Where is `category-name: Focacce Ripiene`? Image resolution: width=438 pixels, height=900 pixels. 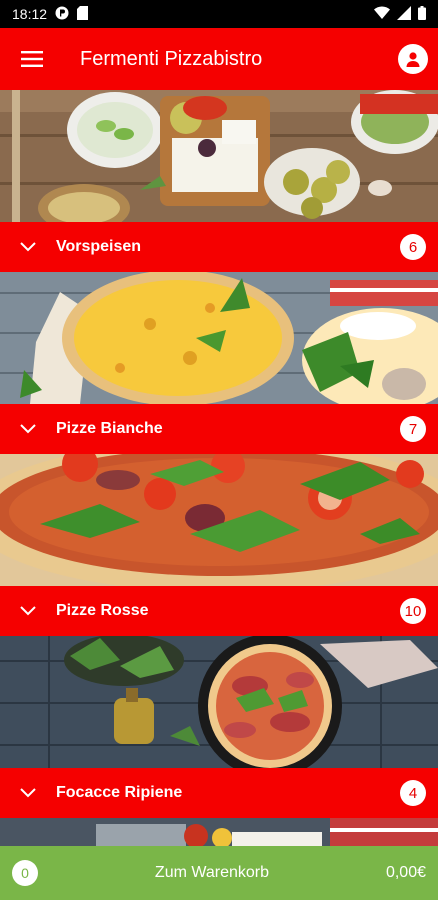 category-name: Focacce Ripiene is located at coordinates (119, 792).